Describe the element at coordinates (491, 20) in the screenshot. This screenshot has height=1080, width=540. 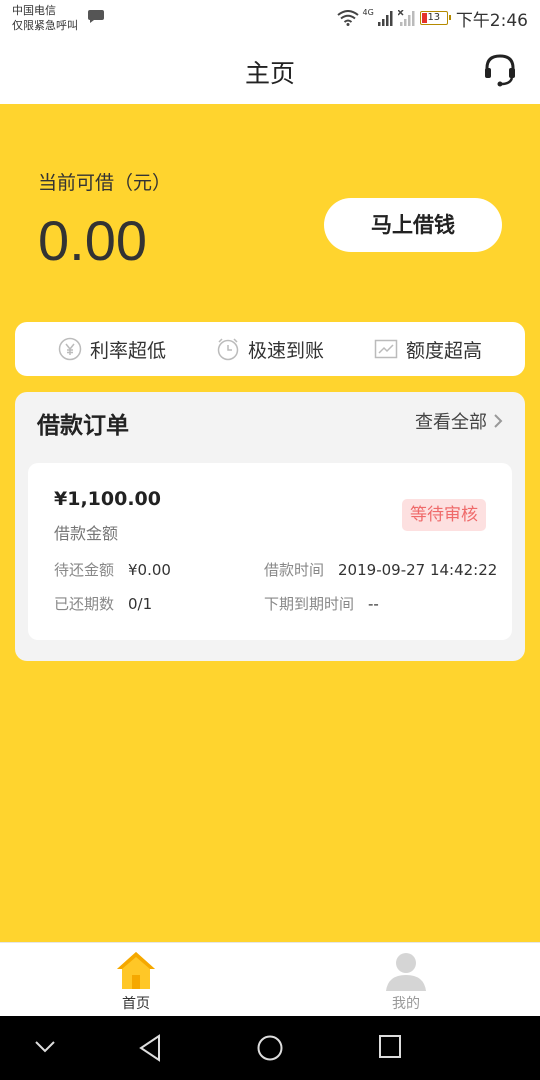
I see `status-time: 下午2:46` at that location.